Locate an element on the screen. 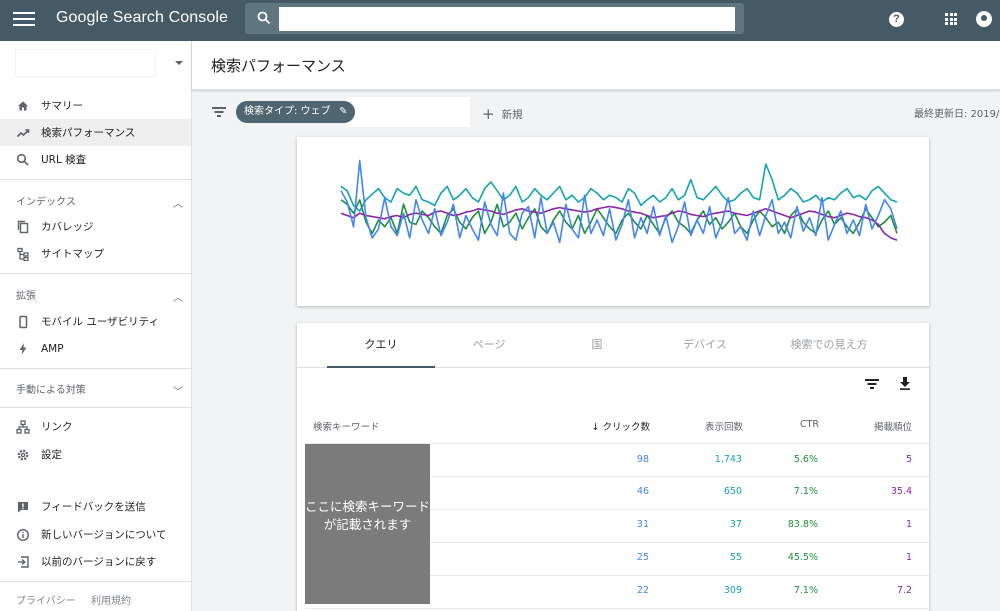  cell-impressions: 650 is located at coordinates (732, 491).